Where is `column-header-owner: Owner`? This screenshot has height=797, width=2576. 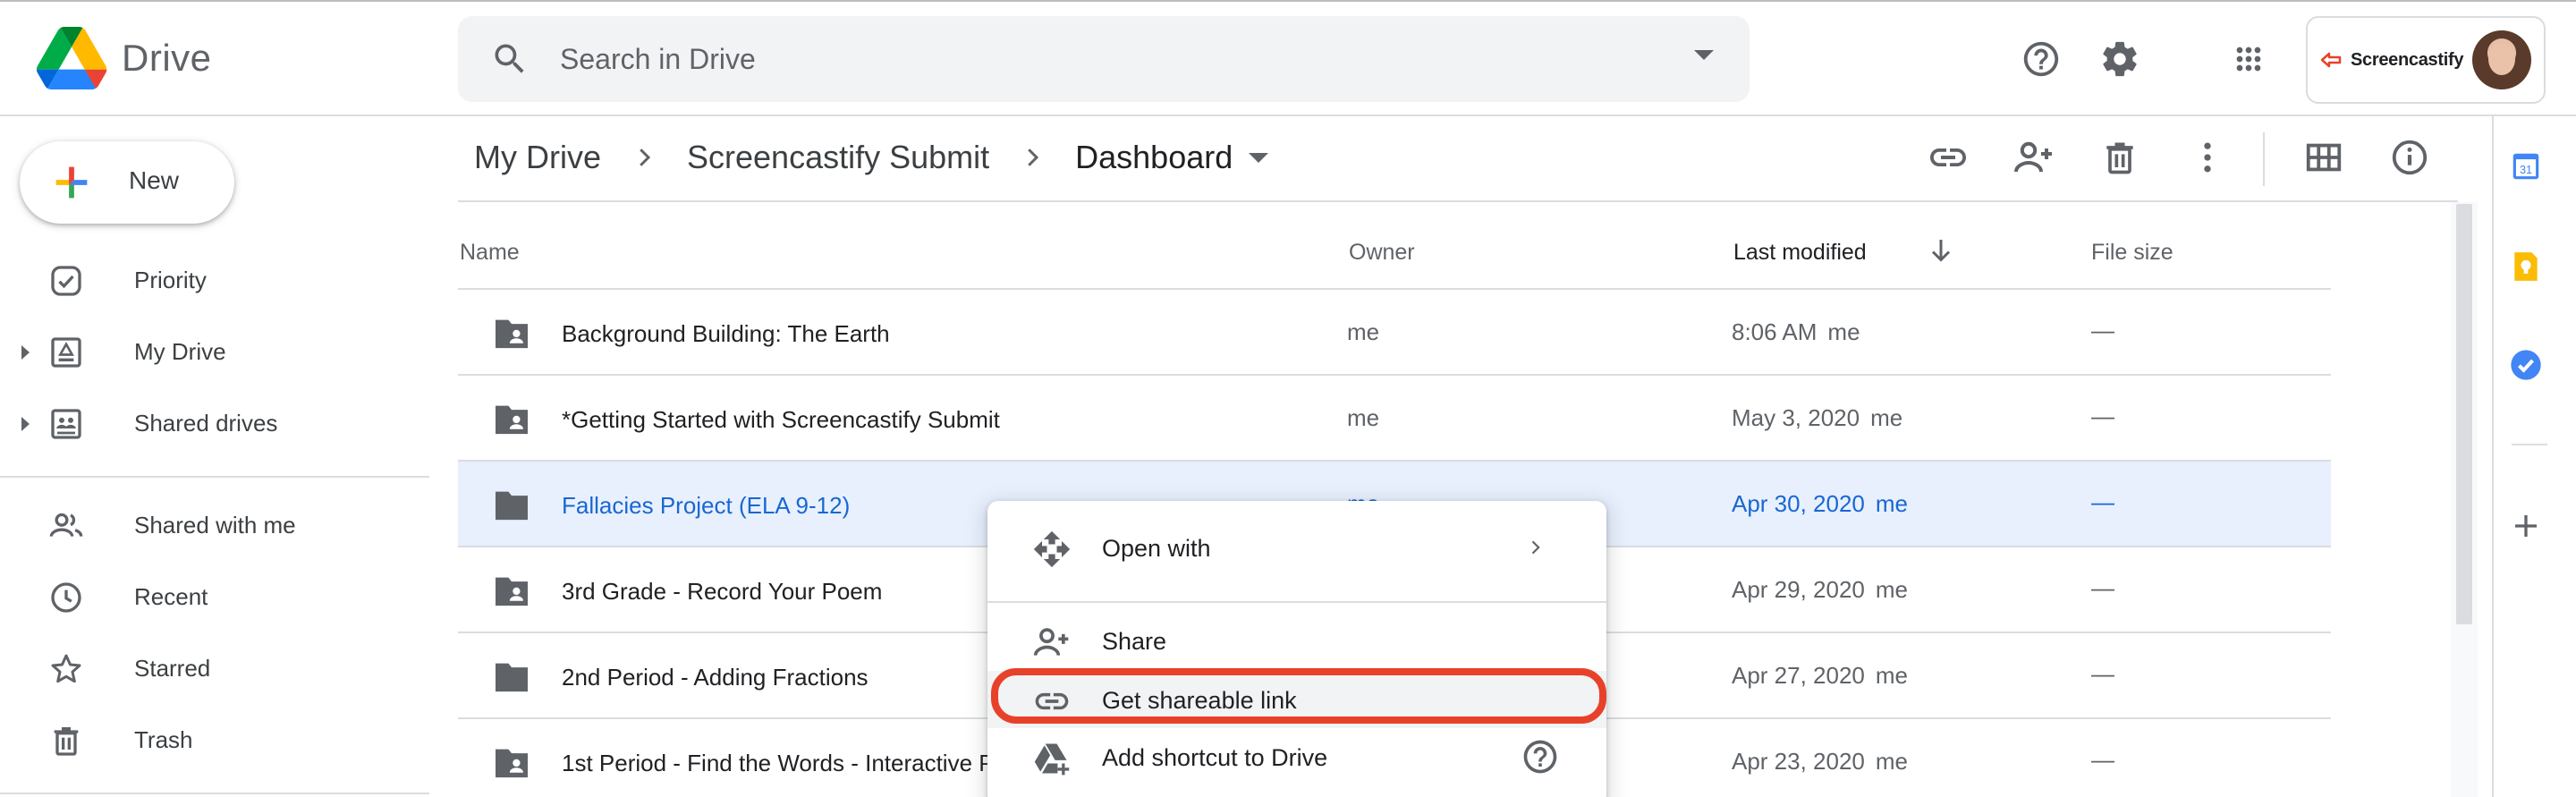 column-header-owner: Owner is located at coordinates (1382, 253).